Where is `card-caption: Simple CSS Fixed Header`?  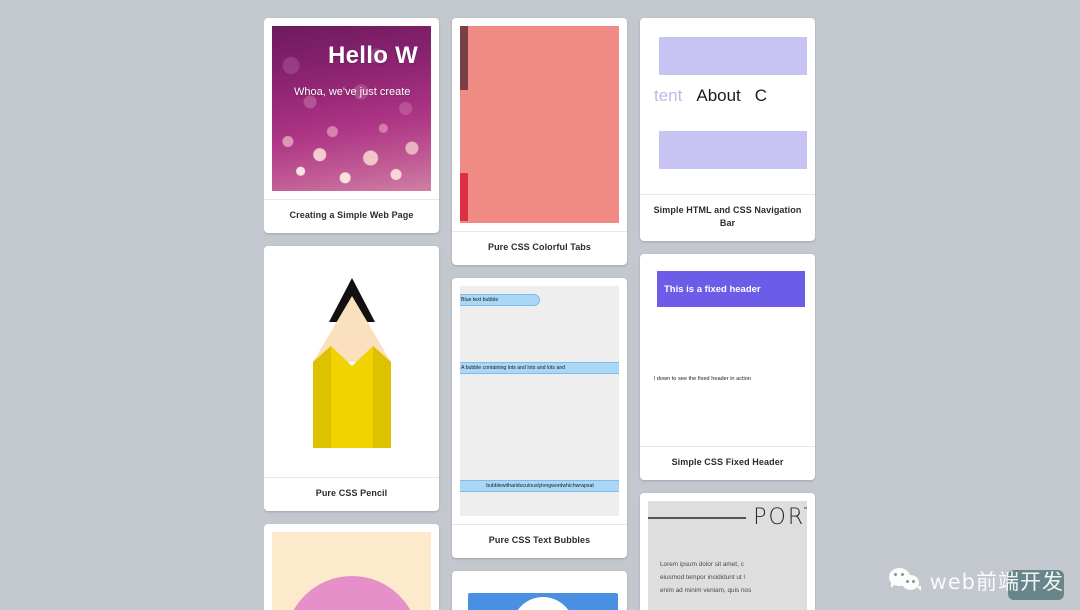 card-caption: Simple CSS Fixed Header is located at coordinates (727, 463).